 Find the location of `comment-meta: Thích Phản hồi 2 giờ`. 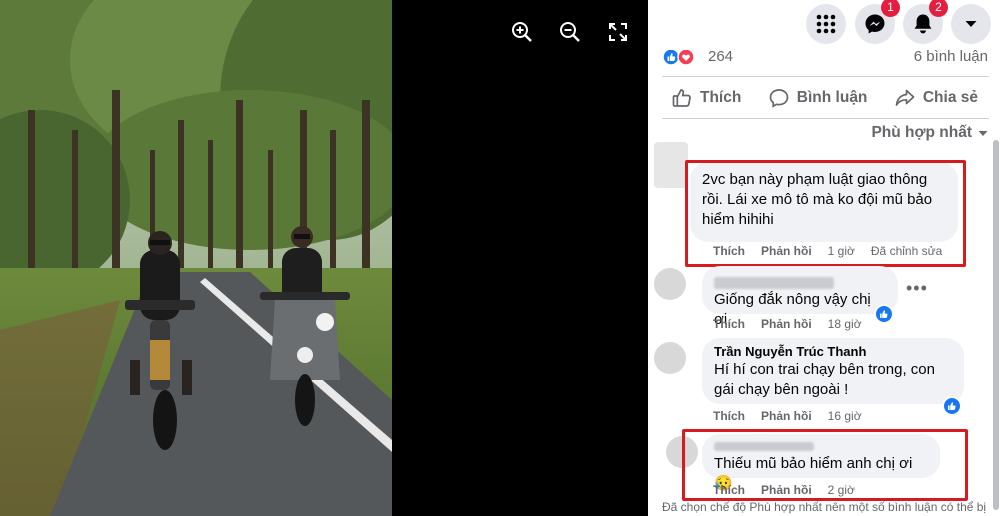

comment-meta: Thích Phản hồi 2 giờ is located at coordinates (784, 490).